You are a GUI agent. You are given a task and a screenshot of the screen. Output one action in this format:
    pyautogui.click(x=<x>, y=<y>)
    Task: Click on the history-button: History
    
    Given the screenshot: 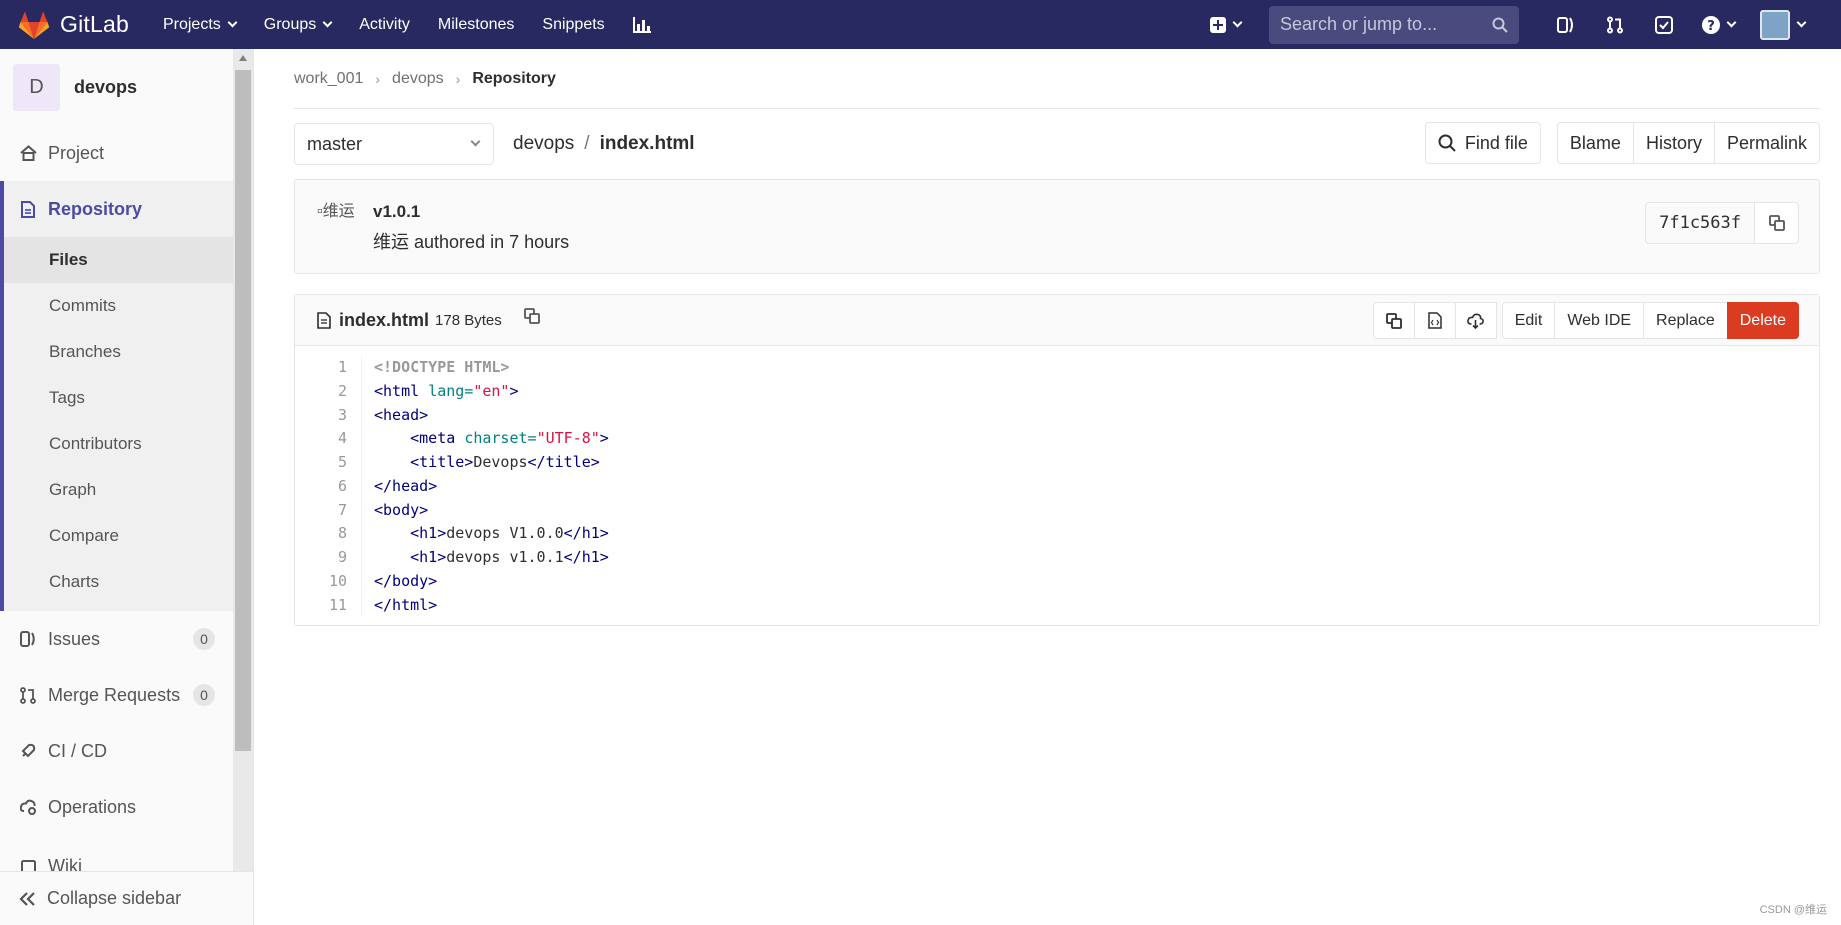 What is the action you would take?
    pyautogui.click(x=1673, y=143)
    